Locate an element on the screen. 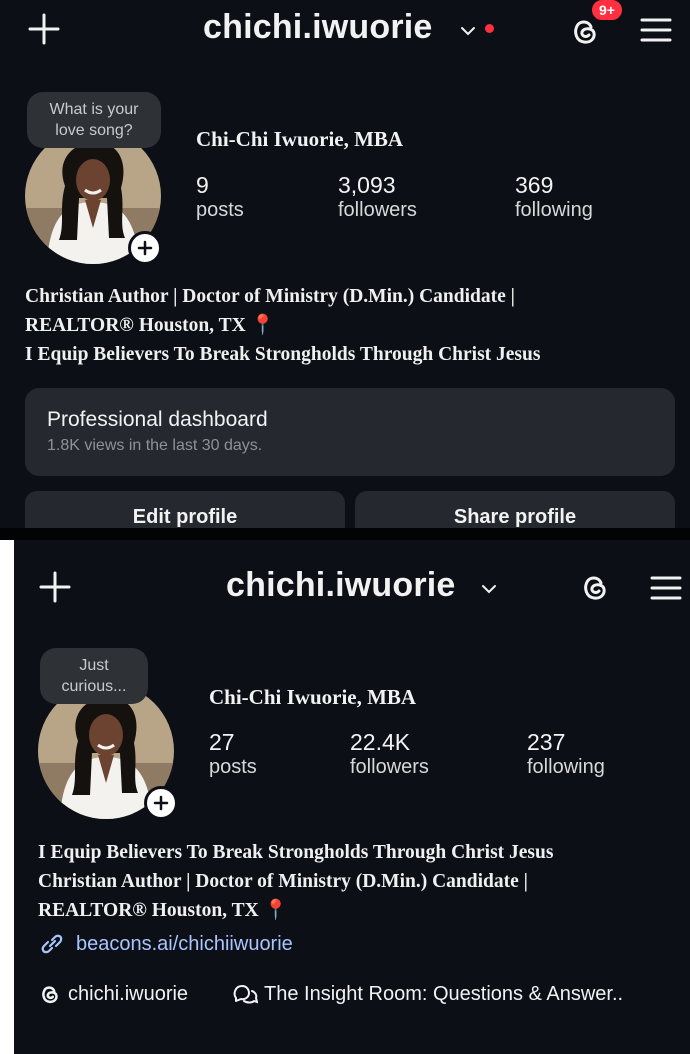 The width and height of the screenshot is (690, 1054). stat-following: 237 following is located at coordinates (566, 754).